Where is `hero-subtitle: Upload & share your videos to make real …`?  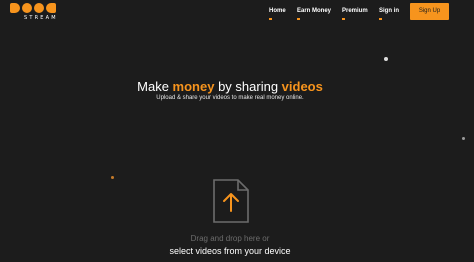
hero-subtitle: Upload & share your videos to make real … is located at coordinates (230, 98).